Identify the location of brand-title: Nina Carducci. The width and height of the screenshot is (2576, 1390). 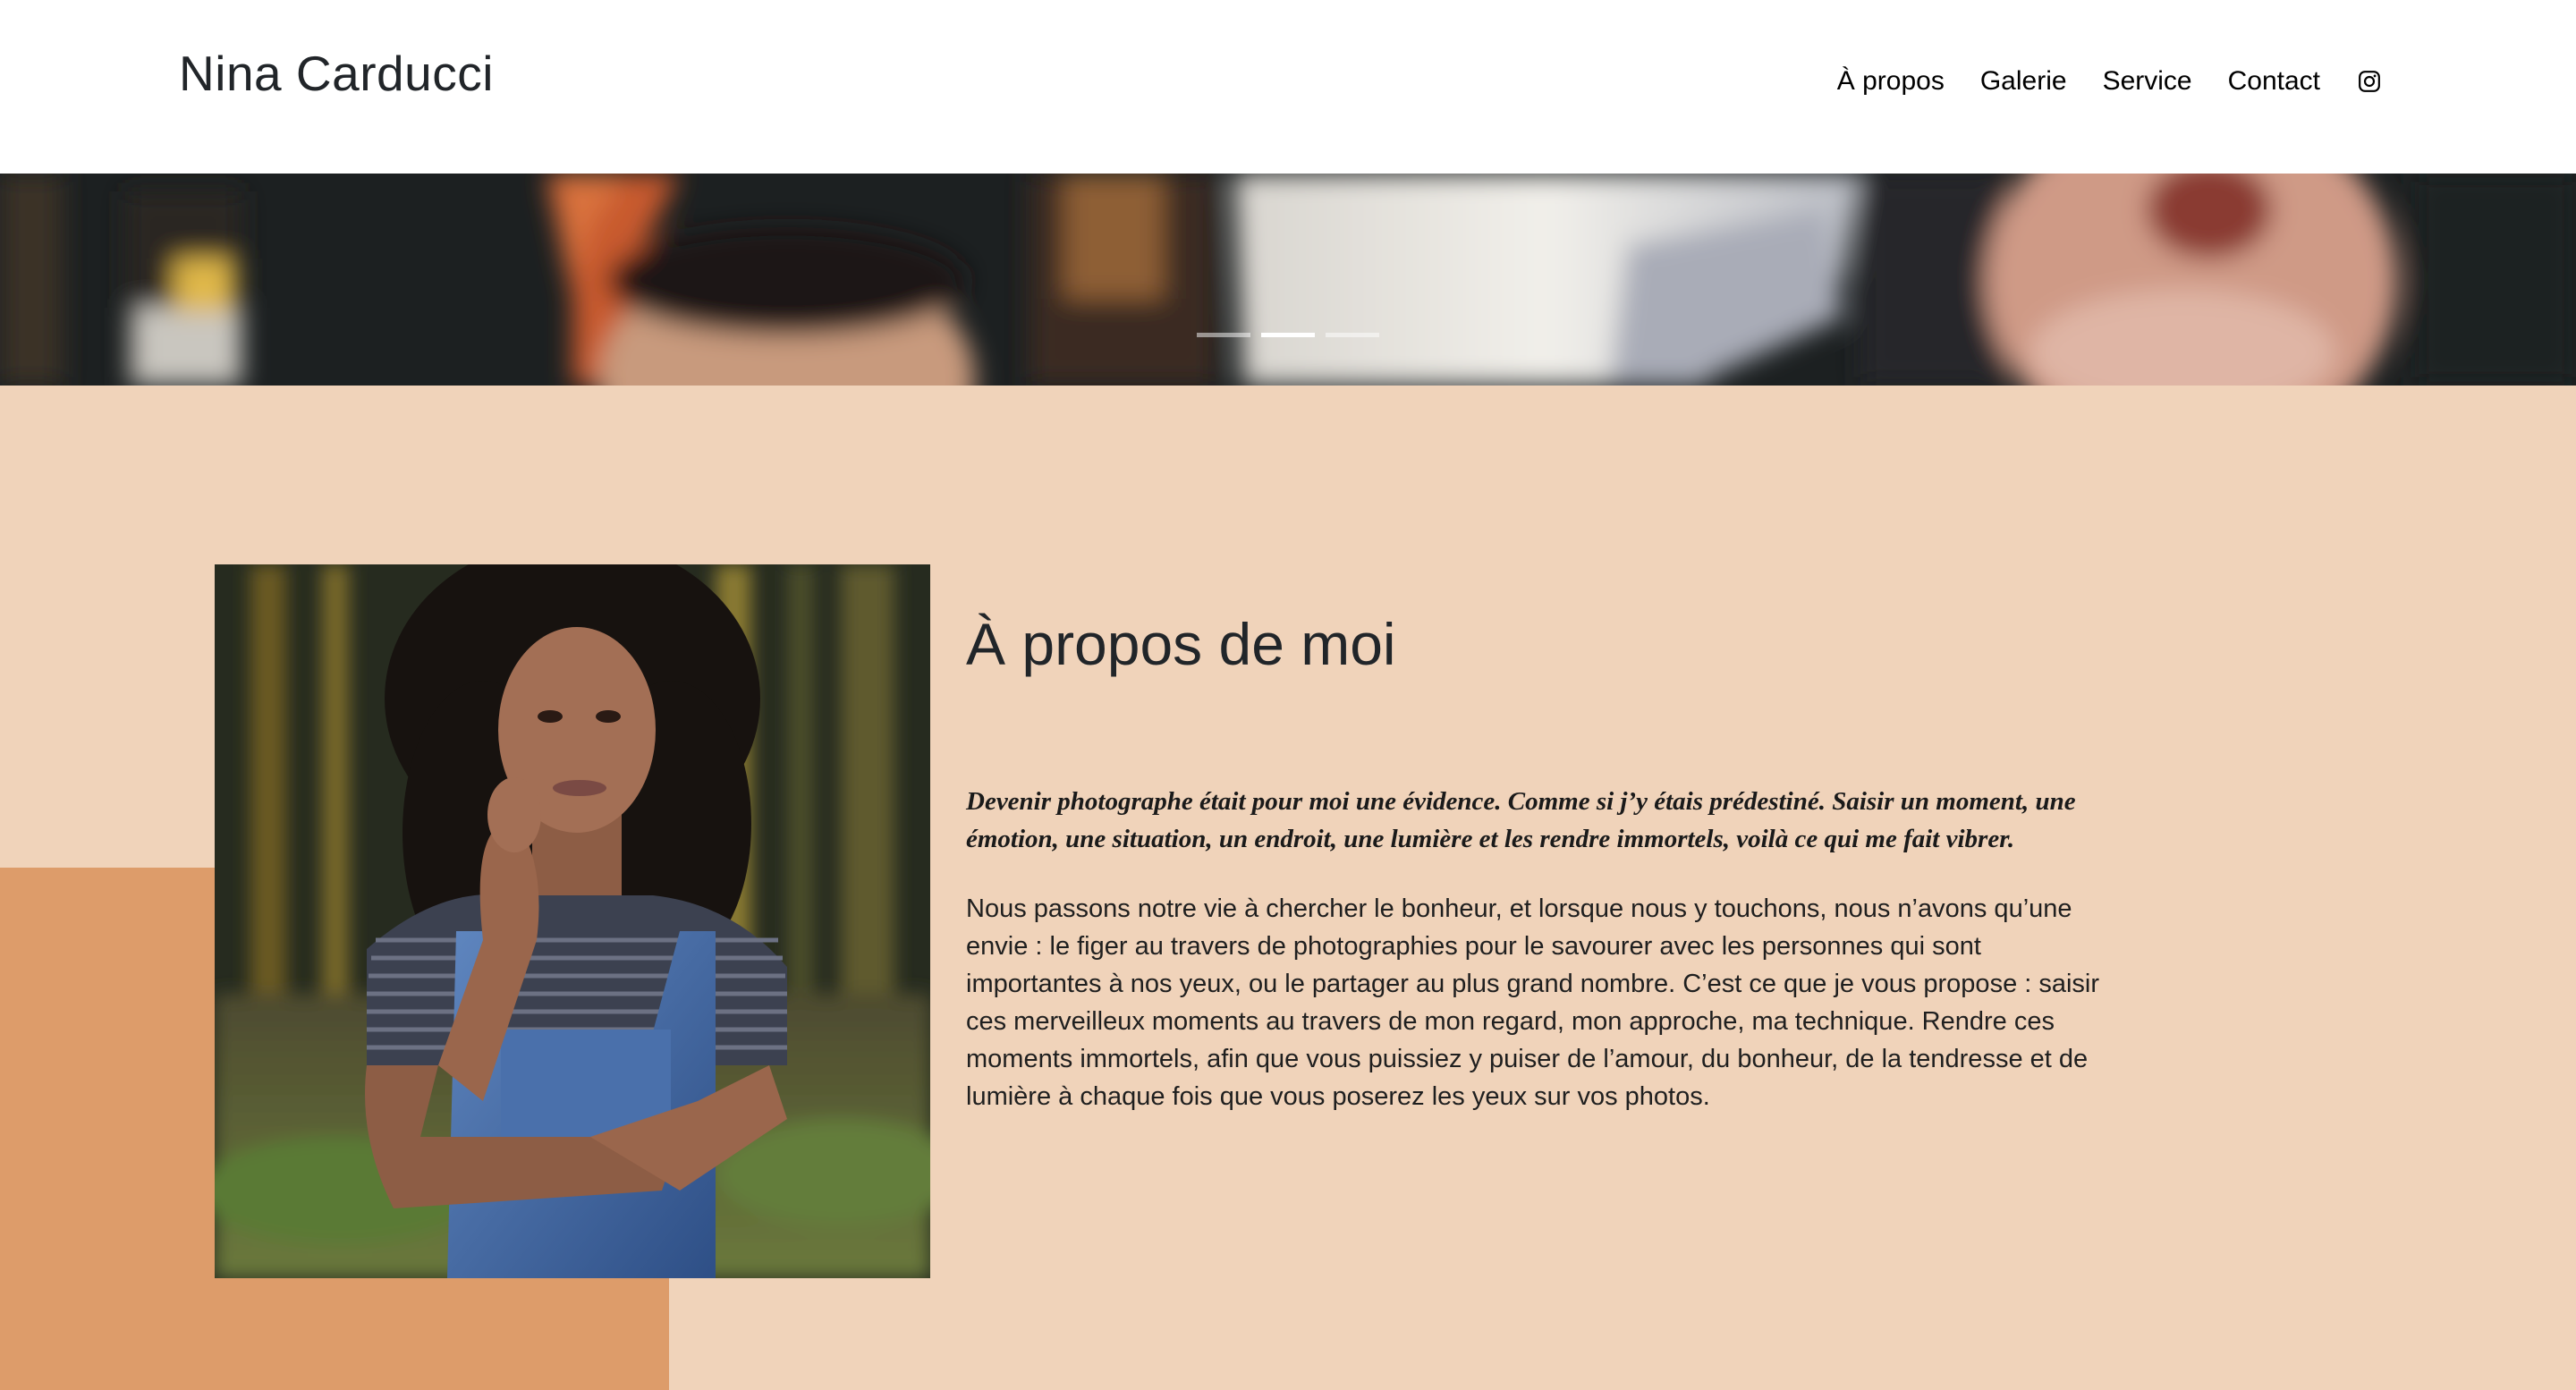
(336, 73).